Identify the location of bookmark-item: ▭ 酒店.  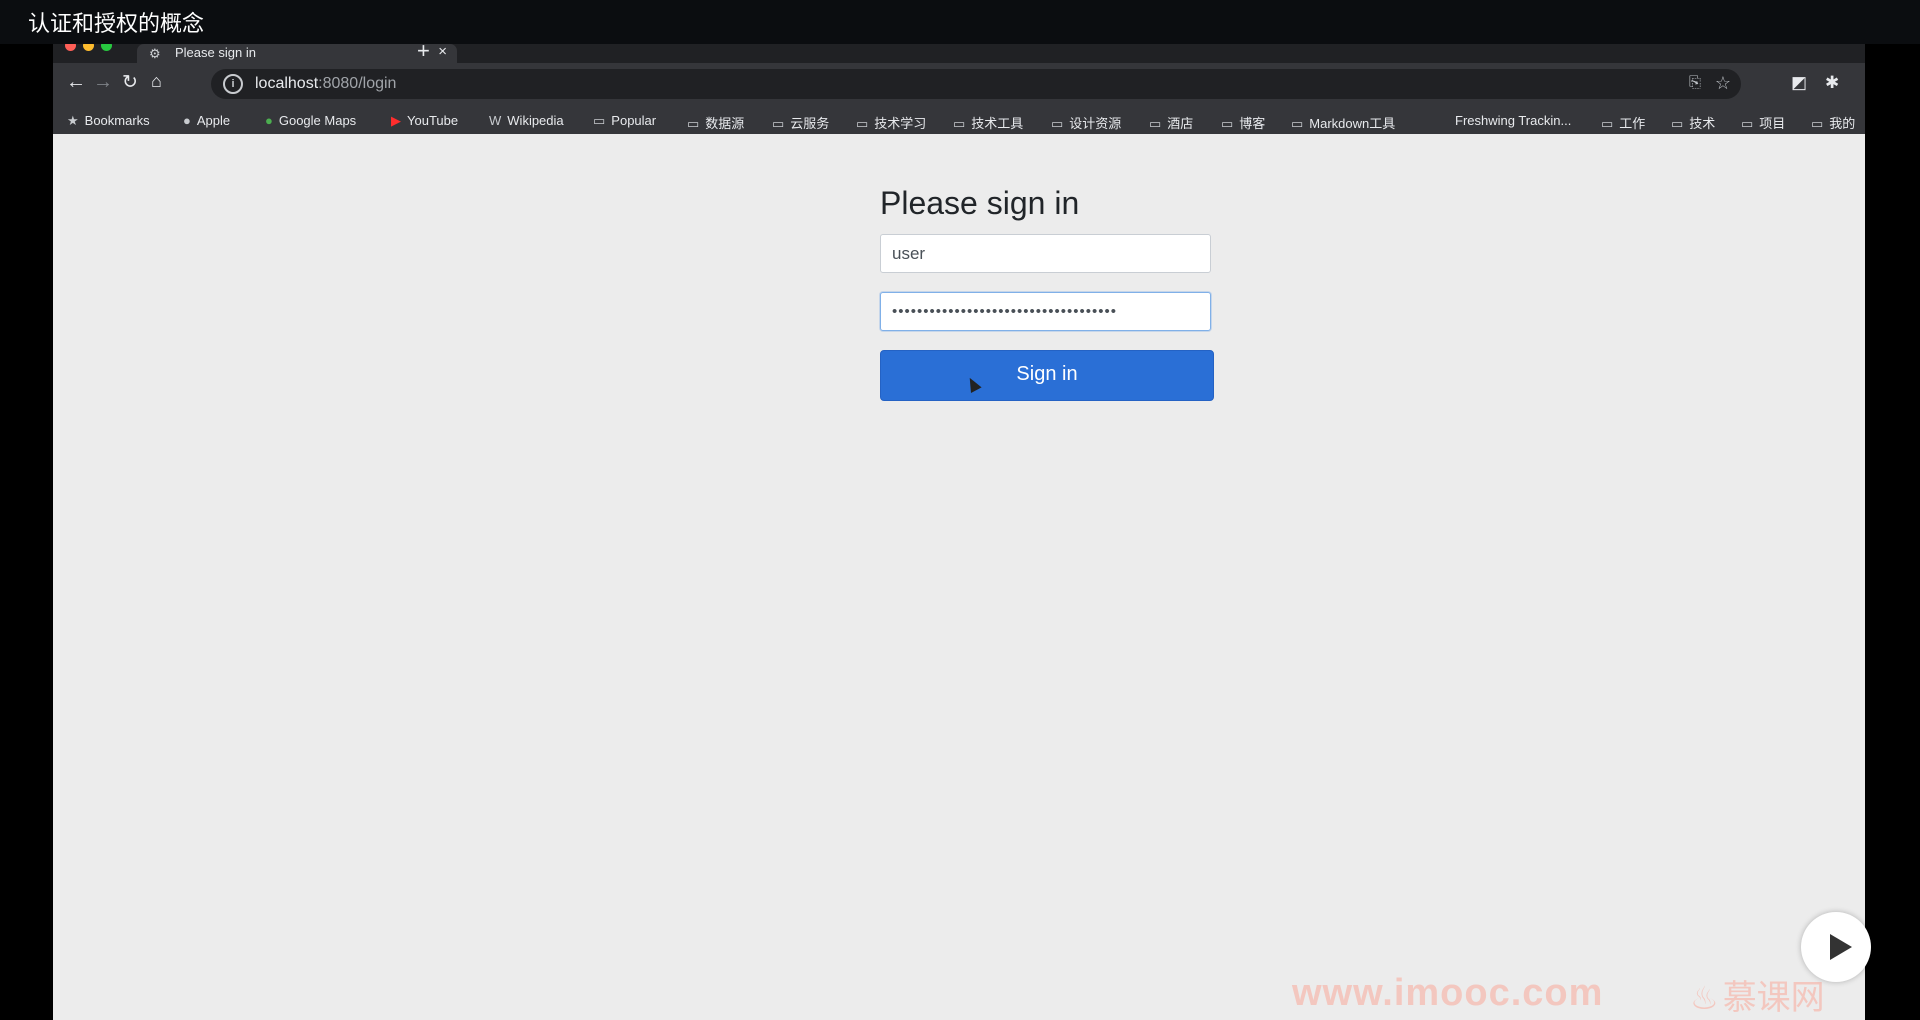
(1171, 122).